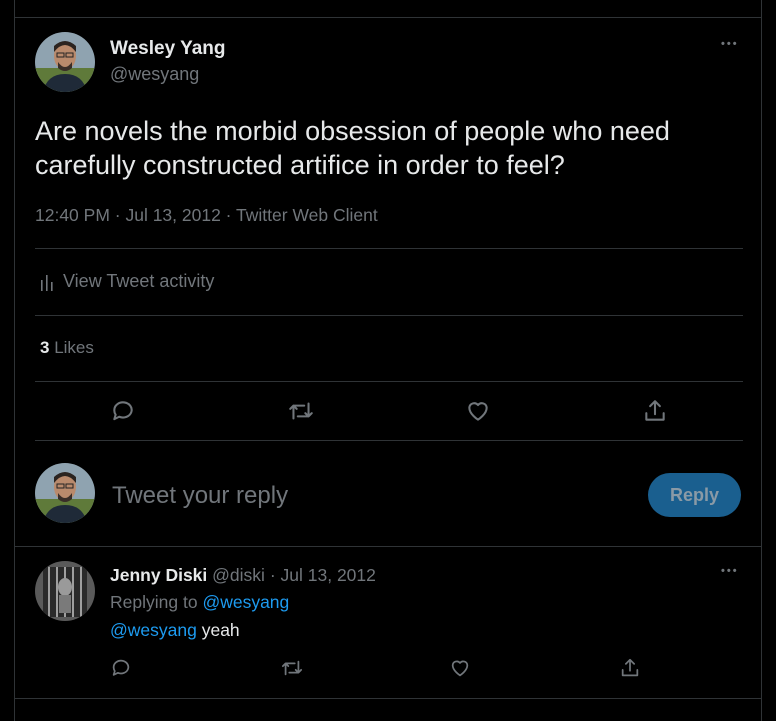  What do you see at coordinates (478, 411) in the screenshot?
I see `like-icon` at bounding box center [478, 411].